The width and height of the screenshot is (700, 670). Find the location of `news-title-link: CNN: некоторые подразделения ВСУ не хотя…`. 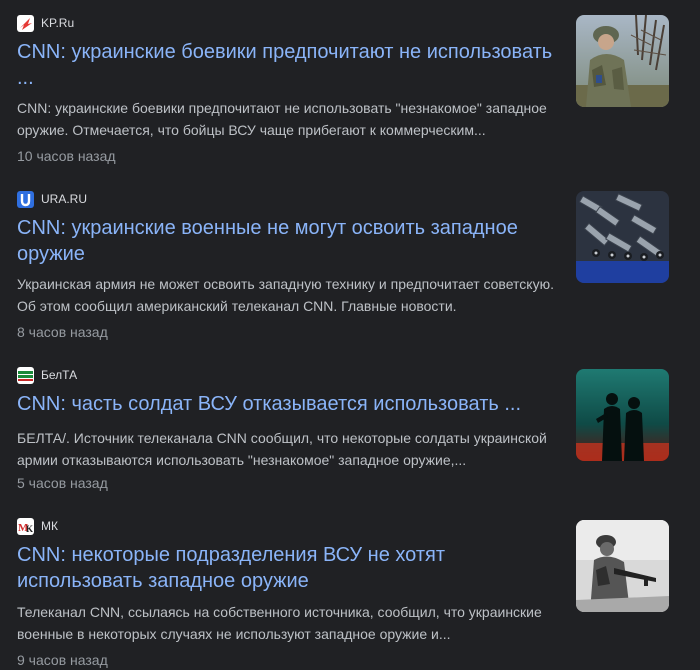

news-title-link: CNN: некоторые подразделения ВСУ не хотя… is located at coordinates (289, 568).